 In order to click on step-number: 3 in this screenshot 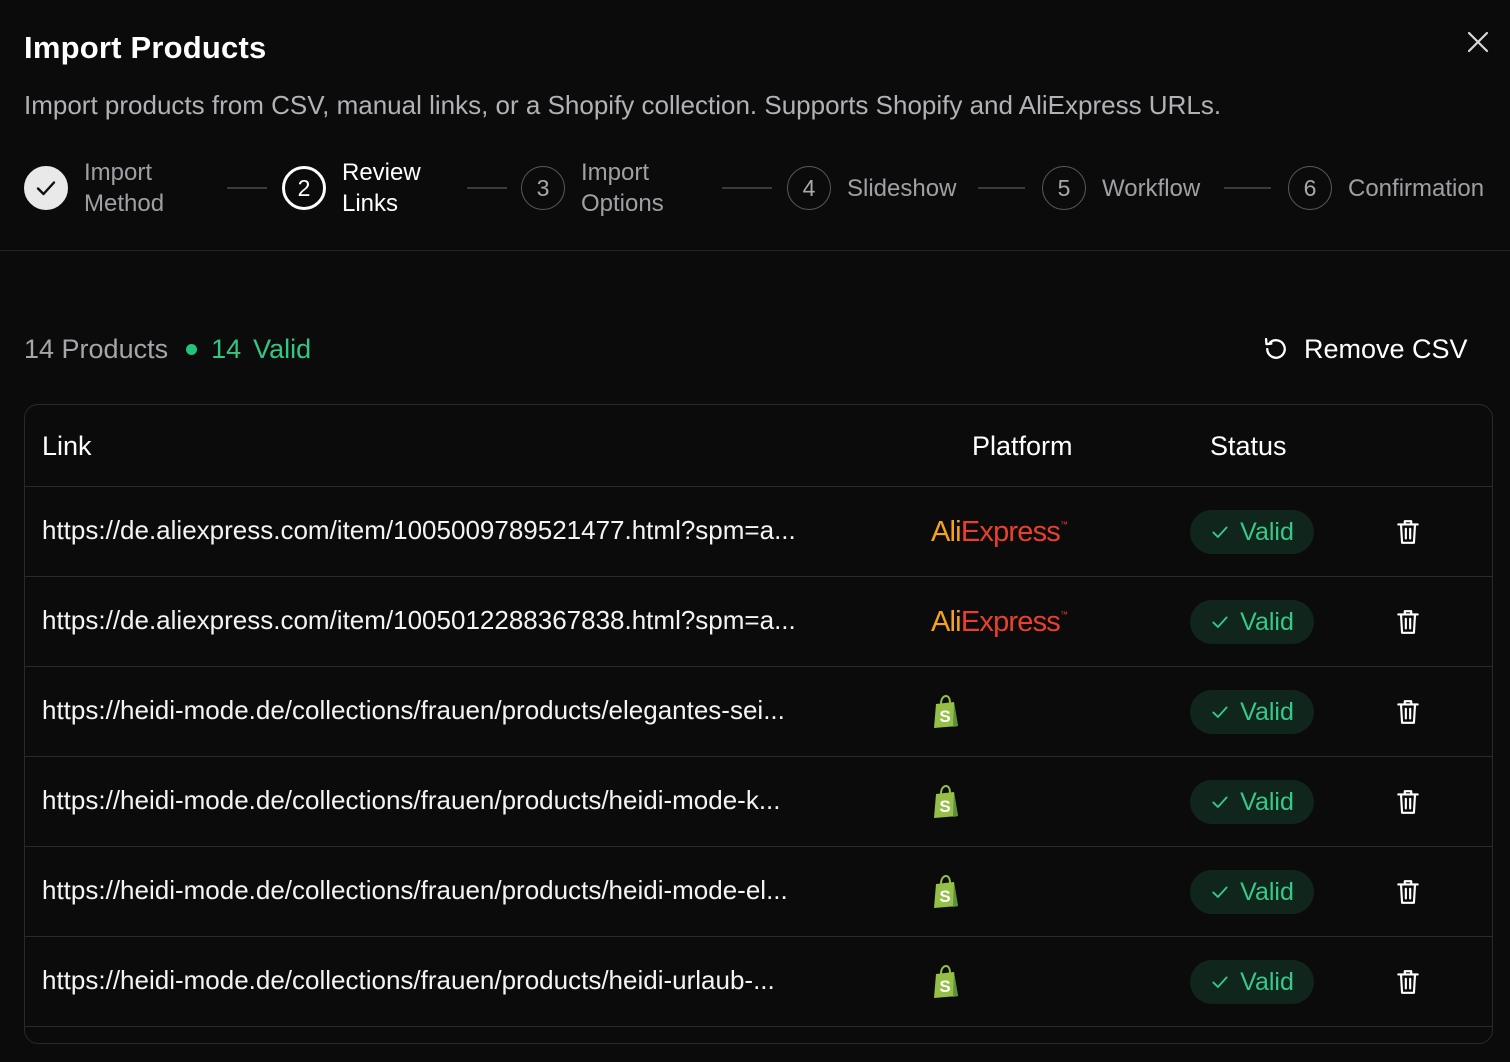, I will do `click(543, 188)`.